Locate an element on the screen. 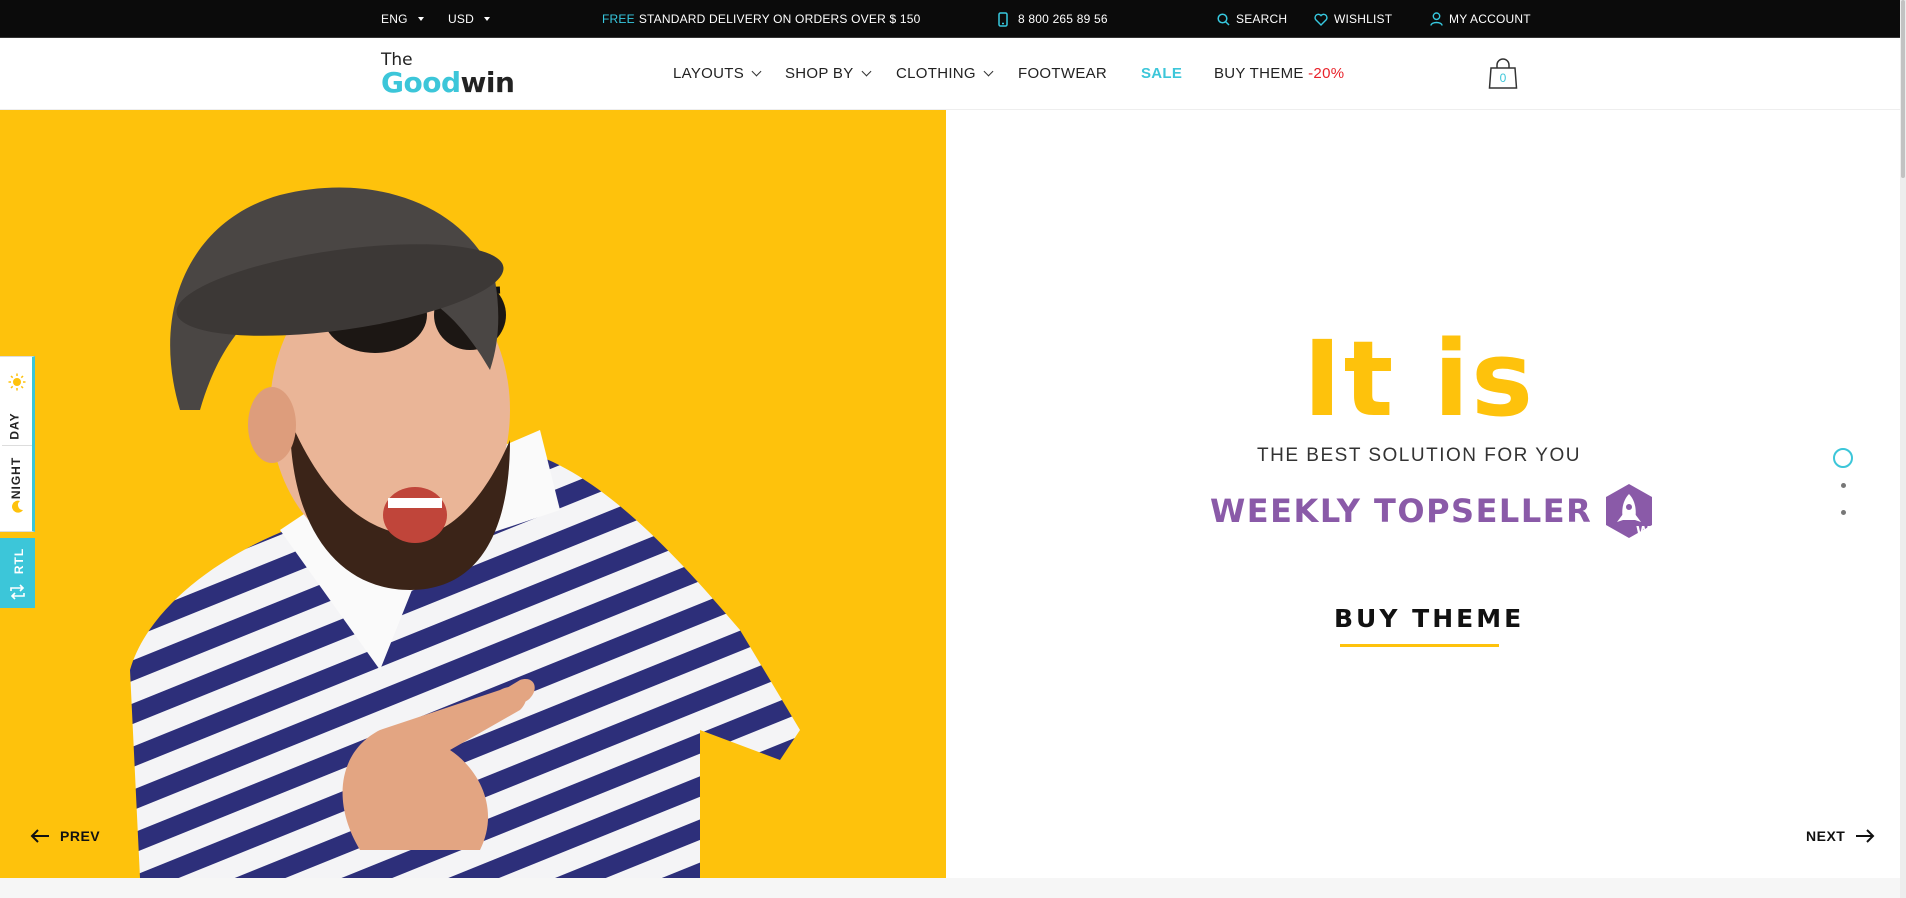 Image resolution: width=1906 pixels, height=898 pixels. wishlist-link: WISHLIST is located at coordinates (1353, 19).